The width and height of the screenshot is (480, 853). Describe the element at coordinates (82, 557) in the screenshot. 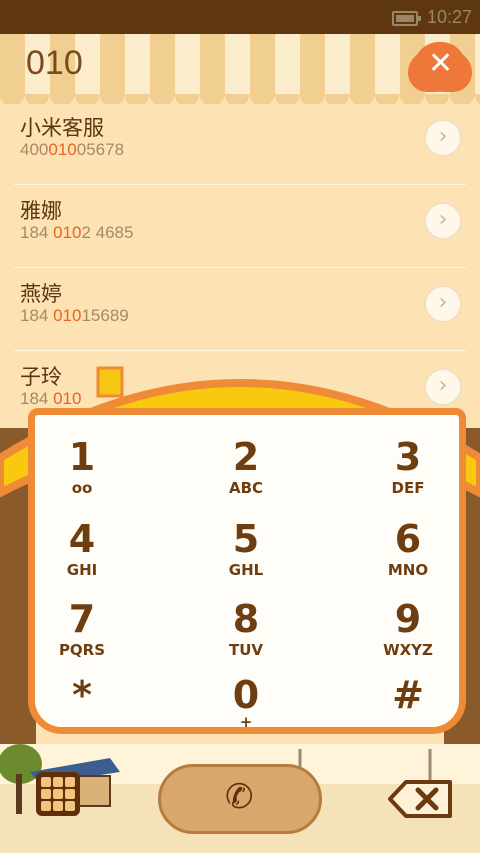

I see `dial-key-4: 4 GHI` at that location.